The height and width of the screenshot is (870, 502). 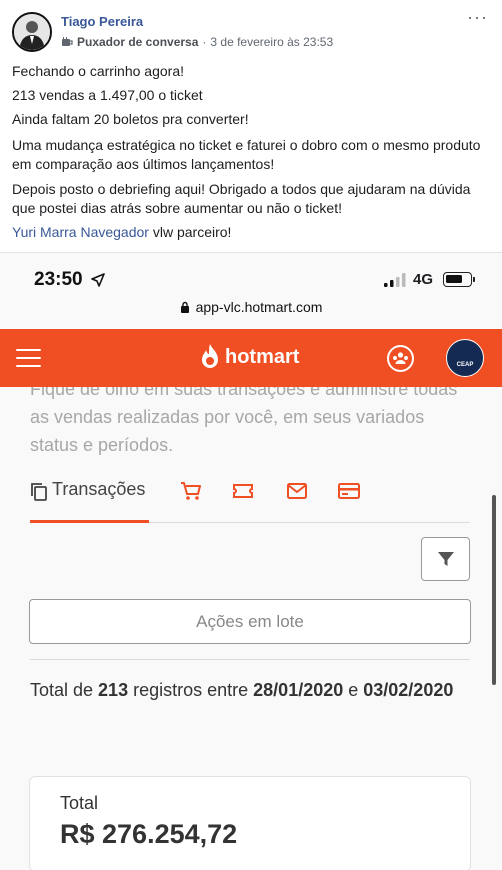 I want to click on filter-button, so click(x=445, y=559).